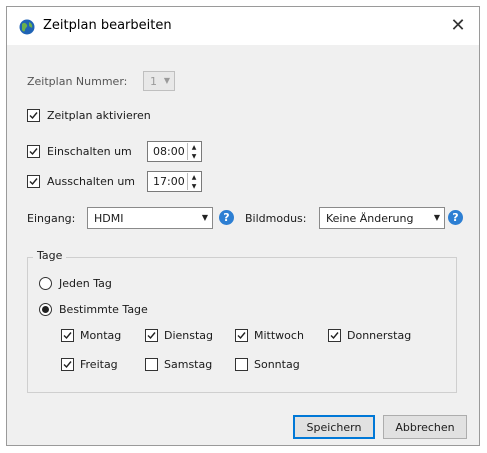 The width and height of the screenshot is (487, 453). I want to click on activate-schedule-checkbox, so click(33, 115).